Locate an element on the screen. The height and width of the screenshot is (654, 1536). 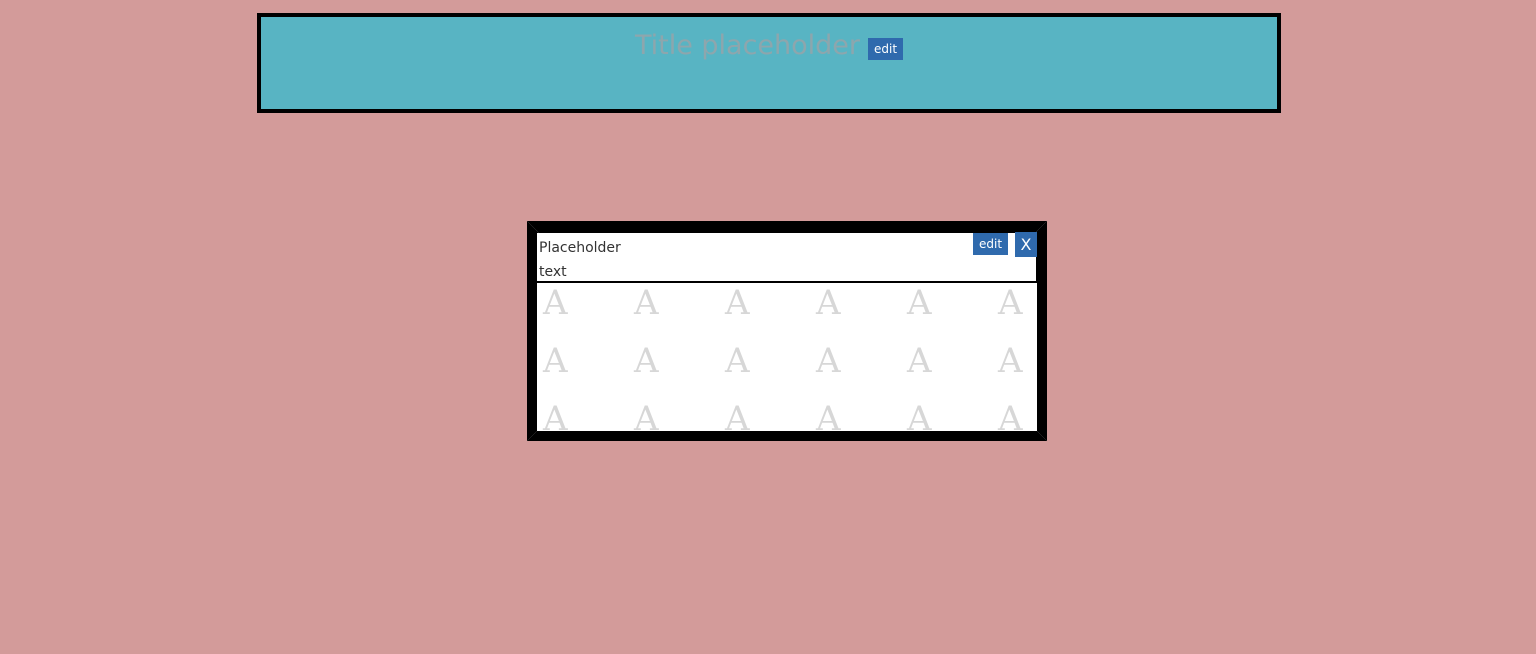
card-pattern-area: AAAAAAAAAAAAAAAAAA is located at coordinates (787, 357).